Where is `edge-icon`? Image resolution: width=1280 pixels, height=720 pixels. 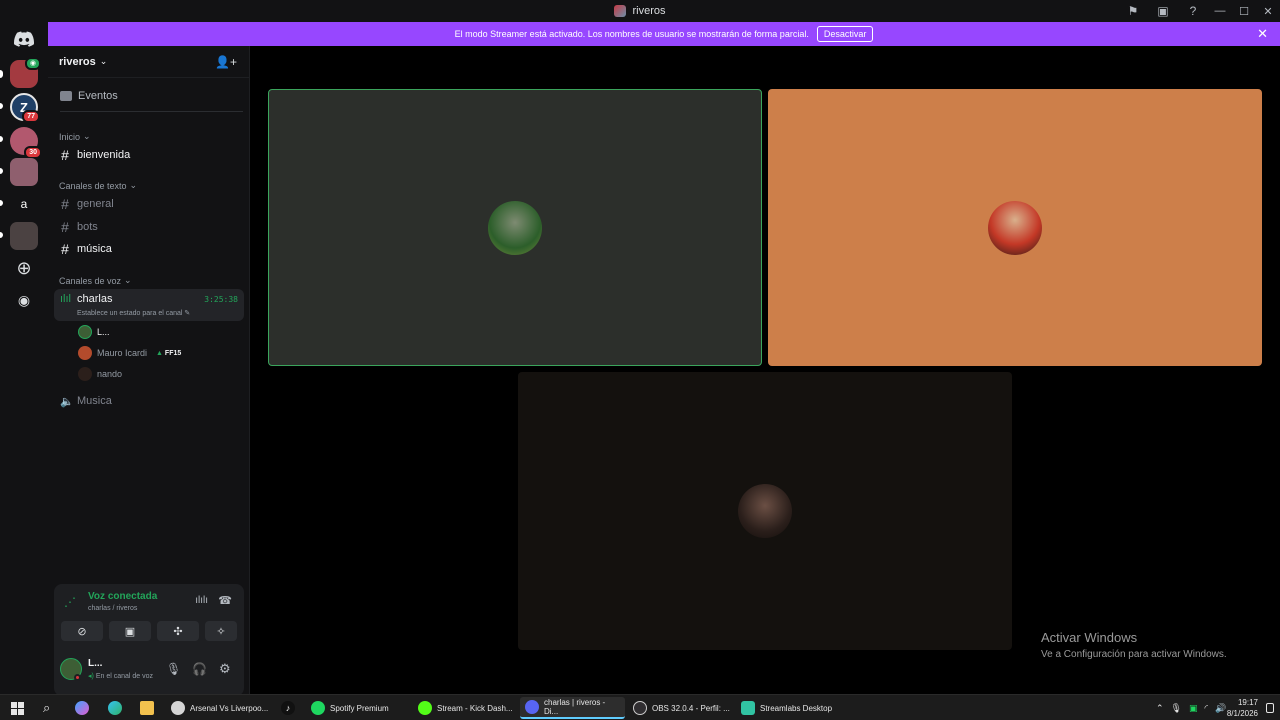
edge-icon is located at coordinates (115, 708).